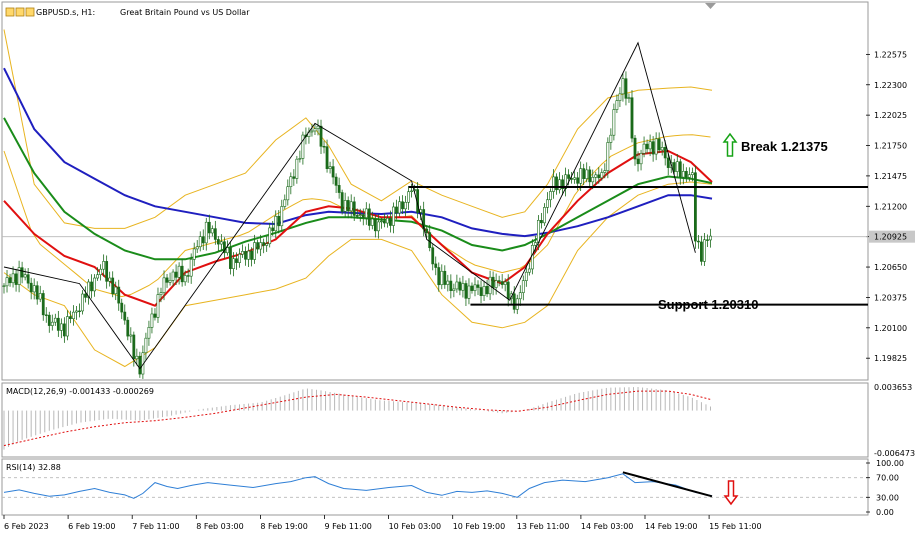 Image resolution: width=920 pixels, height=538 pixels. What do you see at coordinates (20, 12) in the screenshot?
I see `period-icon` at bounding box center [20, 12].